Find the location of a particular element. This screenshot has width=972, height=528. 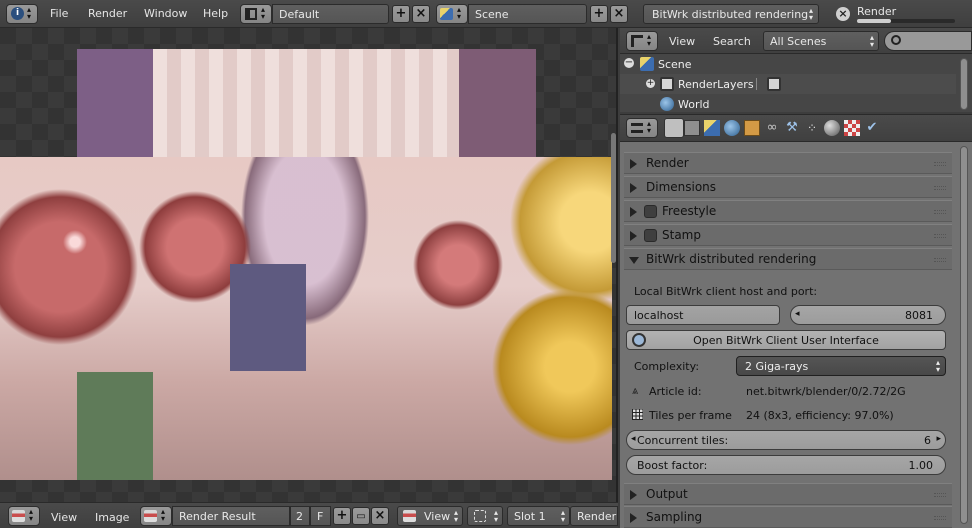

render-camera-icon is located at coordinates (674, 128).